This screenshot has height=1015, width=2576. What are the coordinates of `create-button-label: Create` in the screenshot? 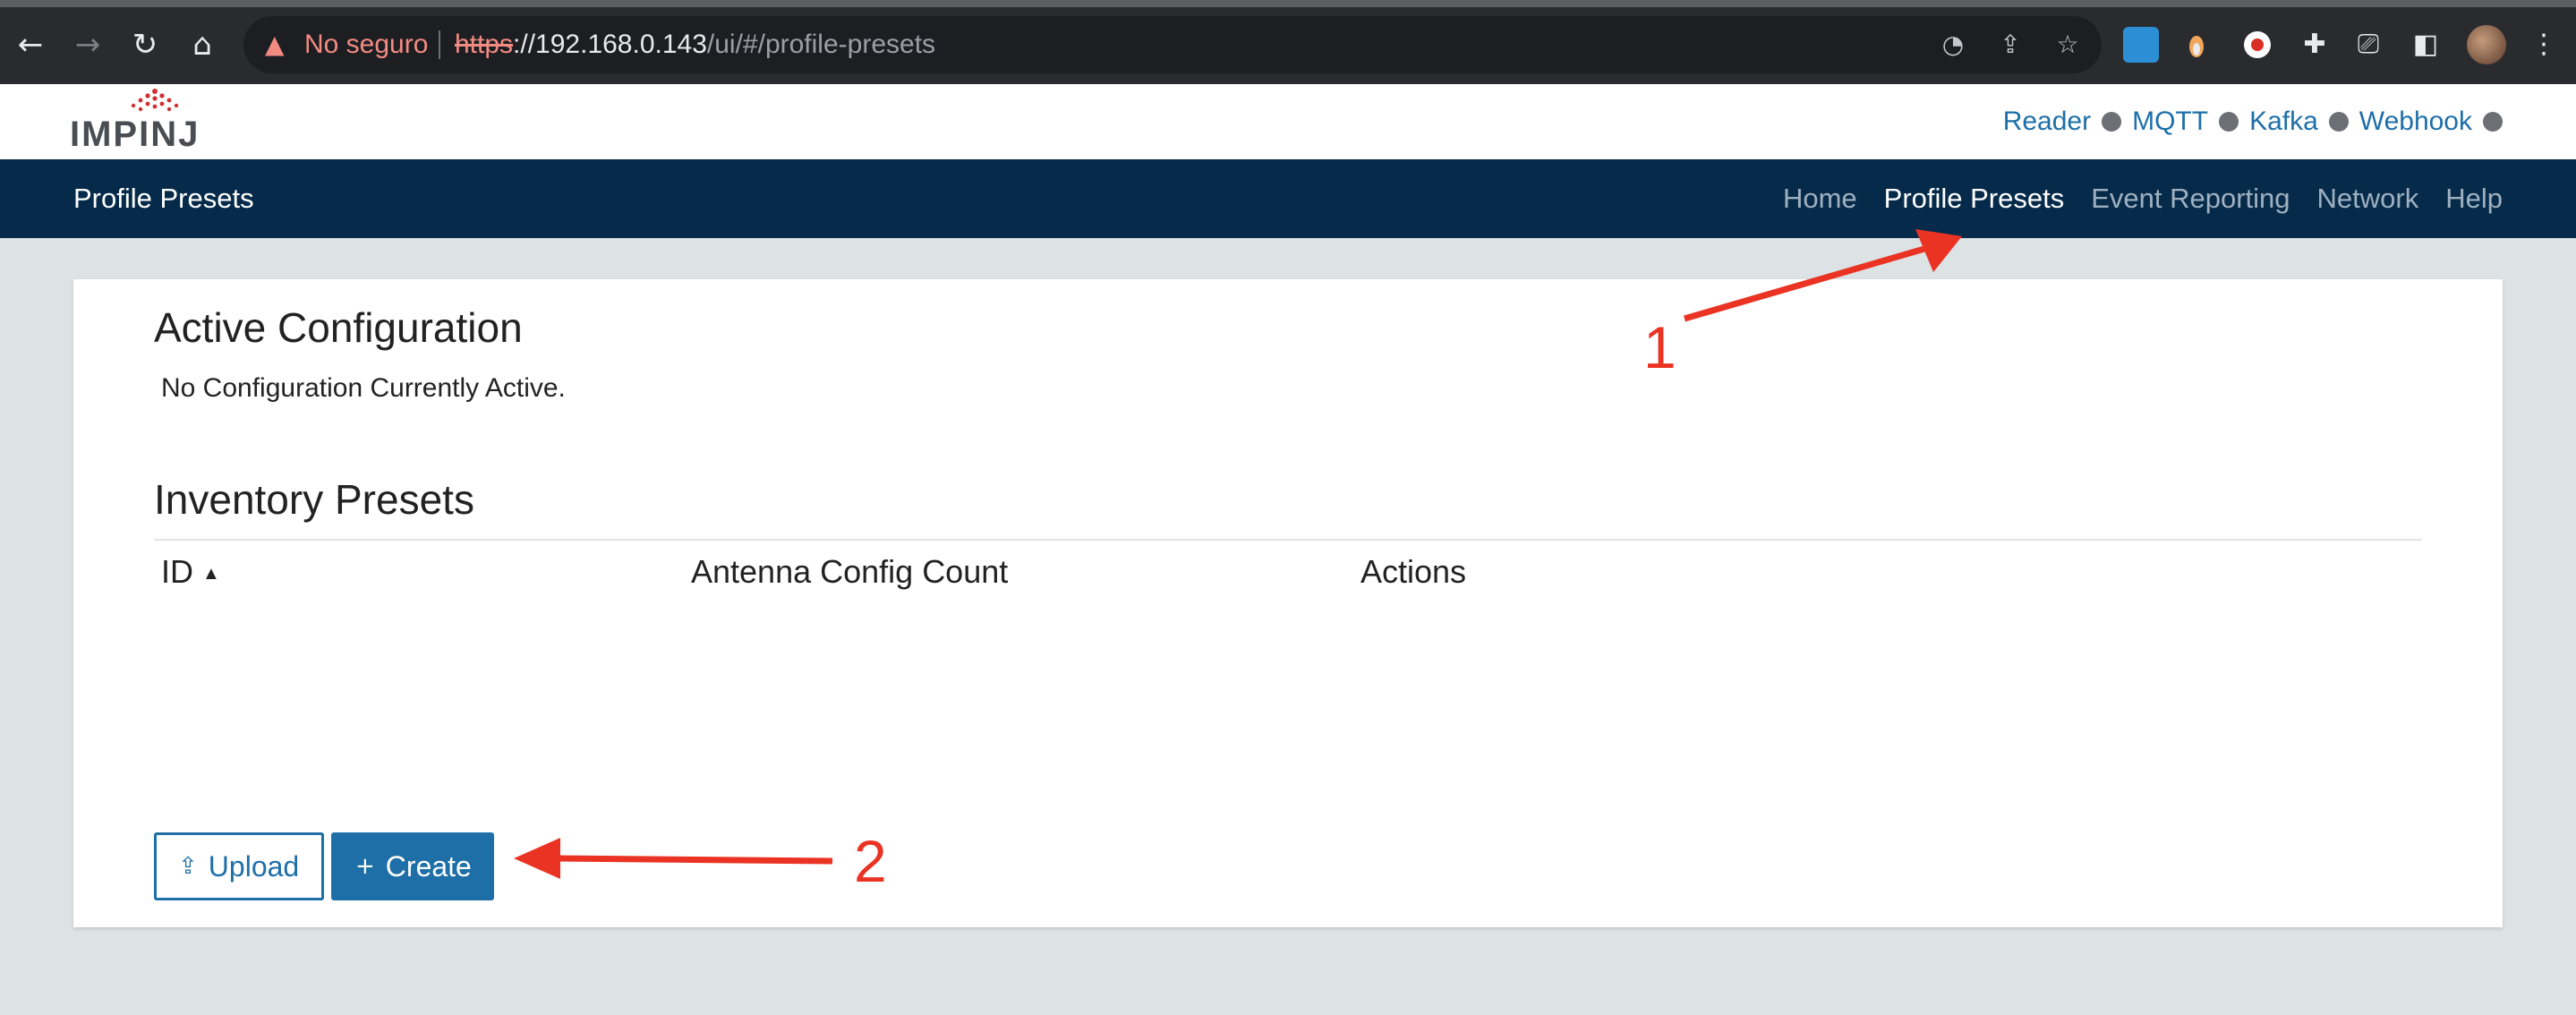 It's located at (428, 866).